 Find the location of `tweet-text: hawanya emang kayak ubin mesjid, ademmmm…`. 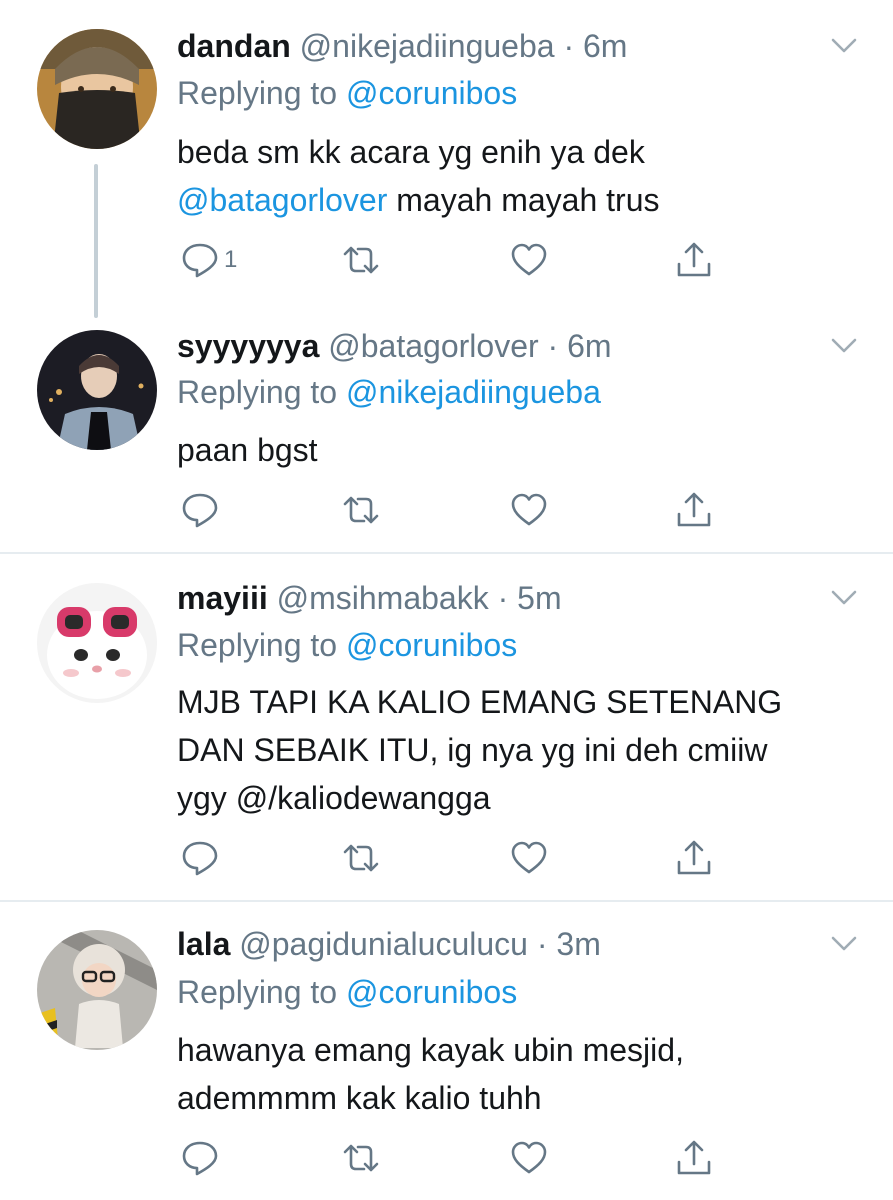

tweet-text: hawanya emang kayak ubin mesjid, ademmmm… is located at coordinates (517, 1074).